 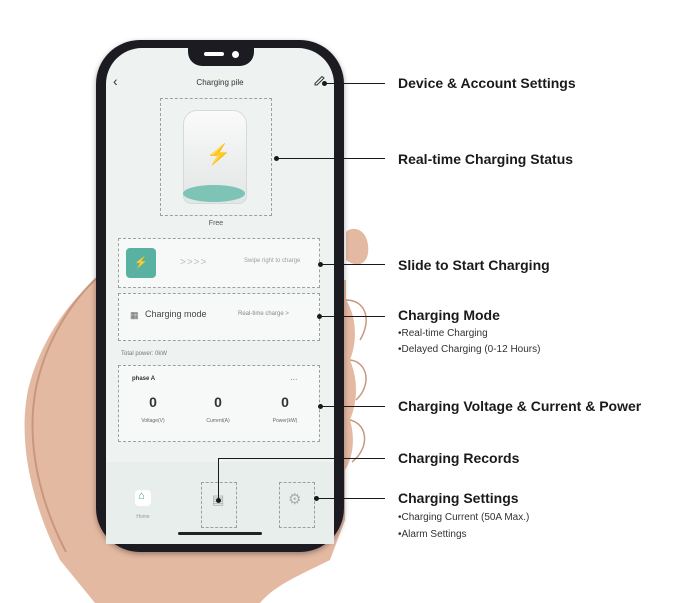 I want to click on screen-title: Charging pile, so click(x=220, y=82).